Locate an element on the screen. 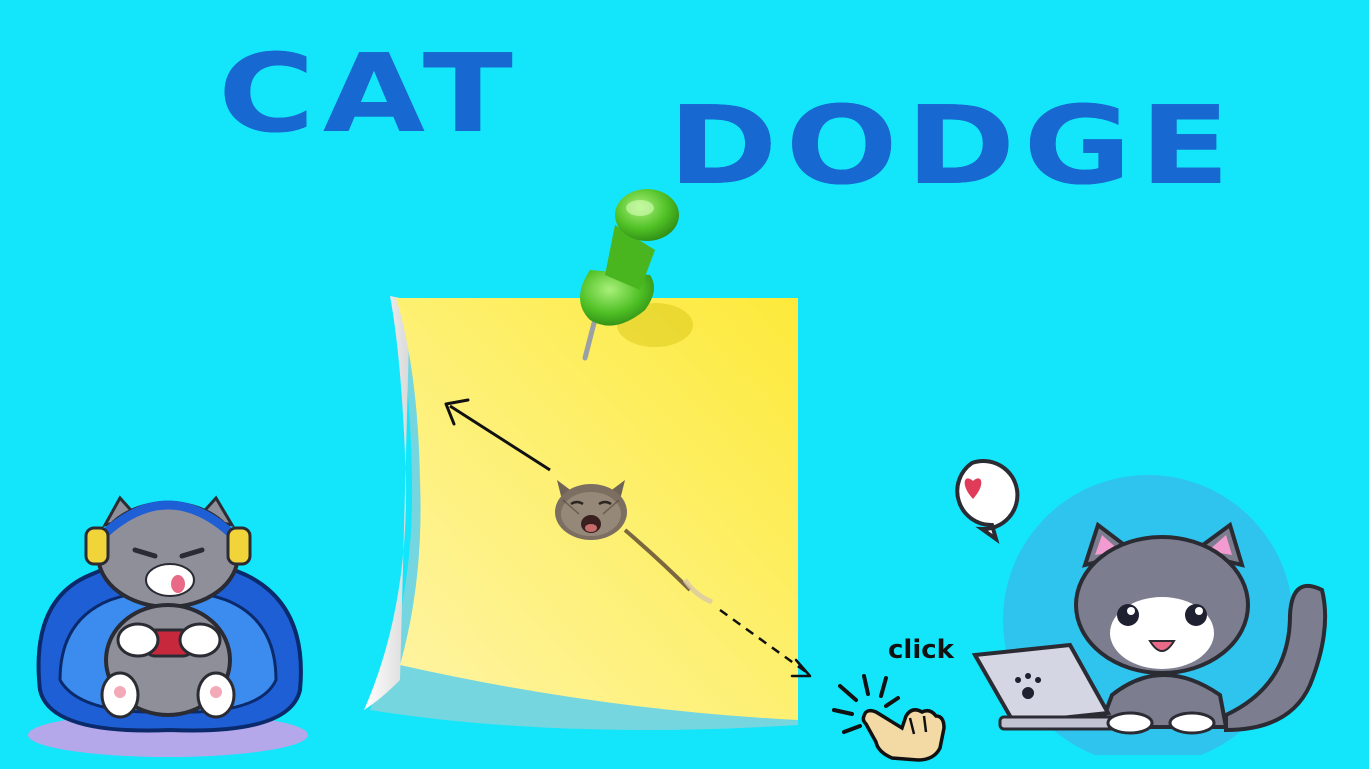 The height and width of the screenshot is (769, 1369). laptop-cat-illustration is located at coordinates (1141, 607).